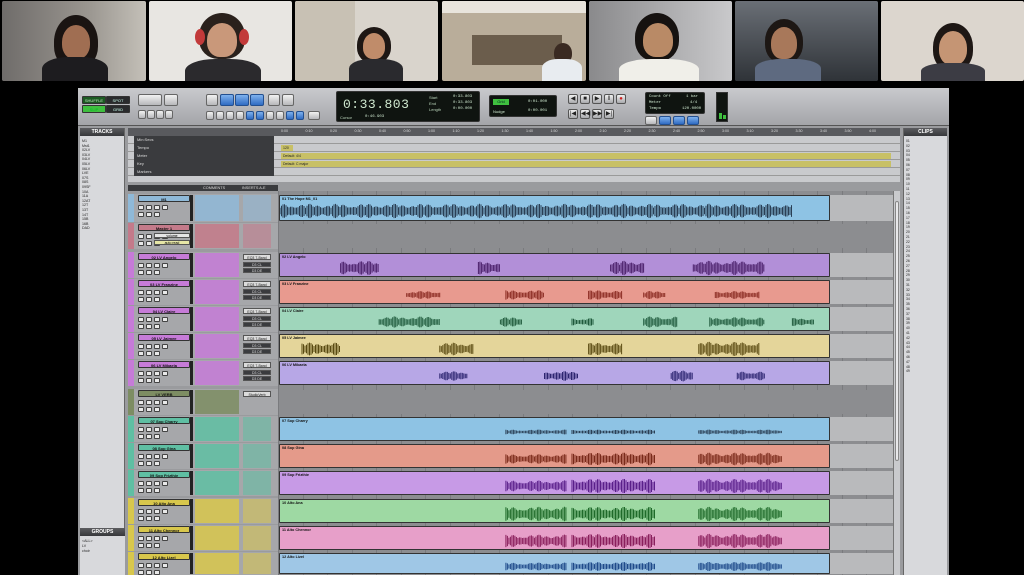  What do you see at coordinates (926, 261) in the screenshot?
I see `clip-list-item: 26` at bounding box center [926, 261].